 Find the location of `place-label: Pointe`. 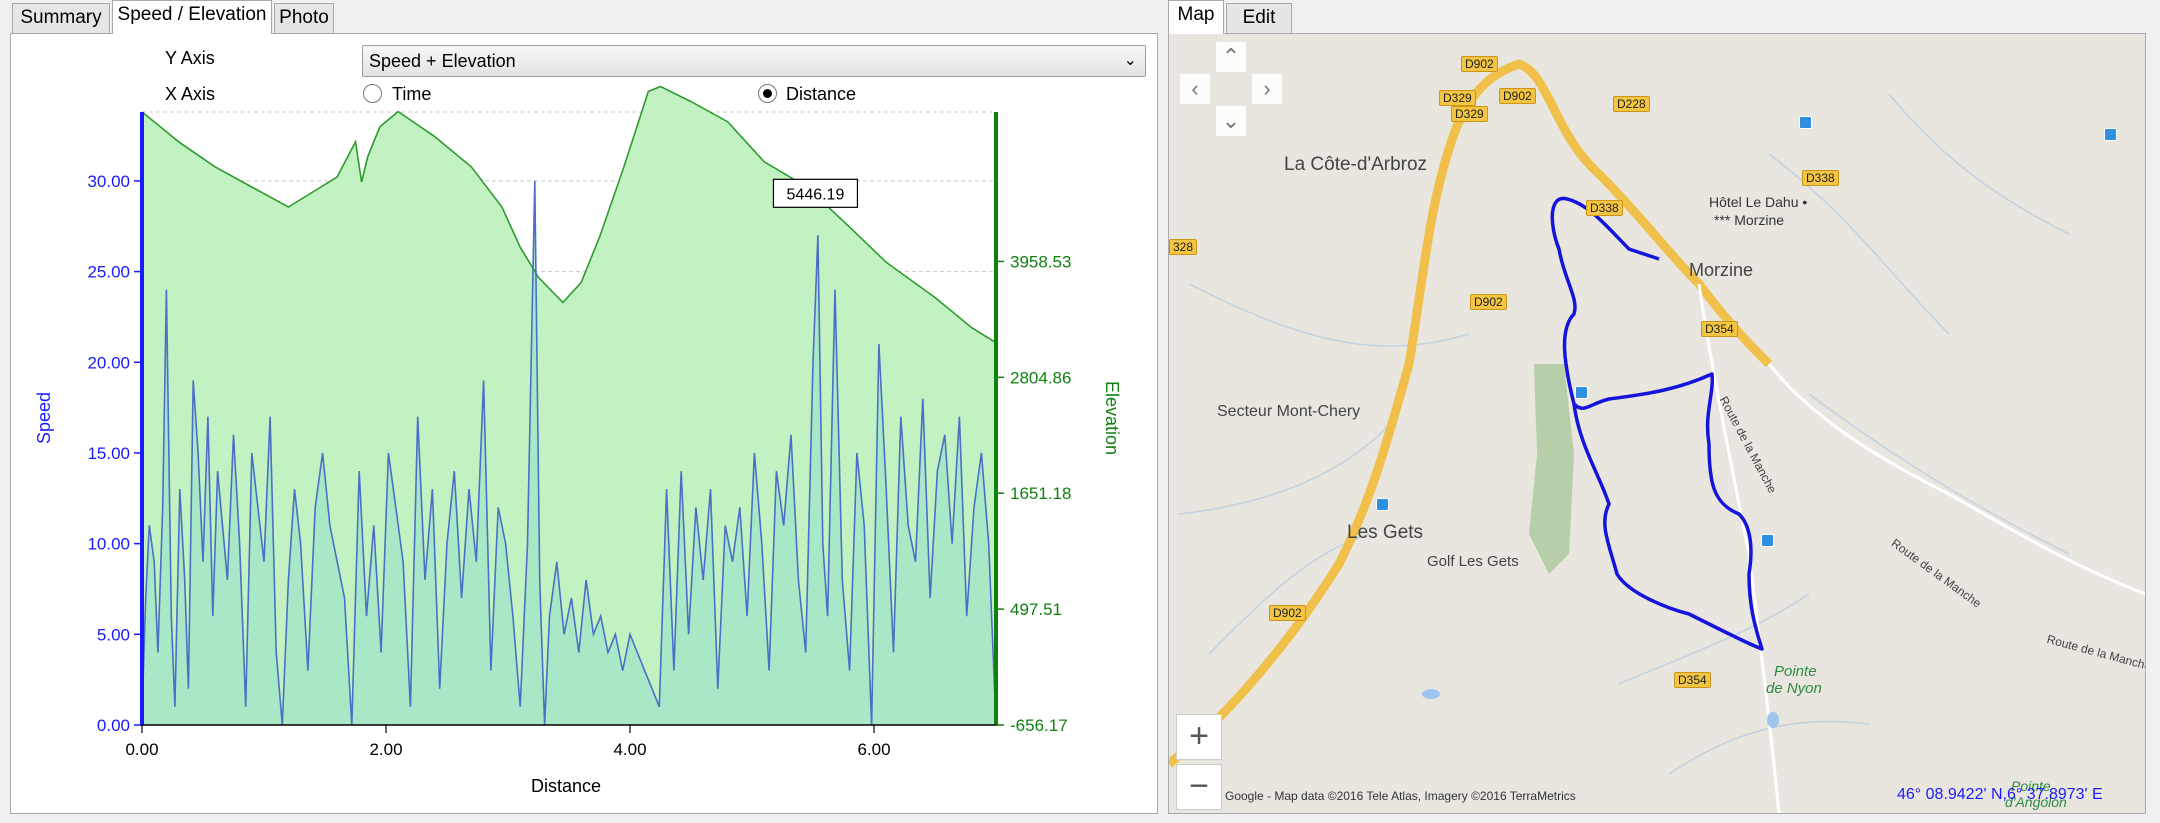

place-label: Pointe is located at coordinates (1795, 671).